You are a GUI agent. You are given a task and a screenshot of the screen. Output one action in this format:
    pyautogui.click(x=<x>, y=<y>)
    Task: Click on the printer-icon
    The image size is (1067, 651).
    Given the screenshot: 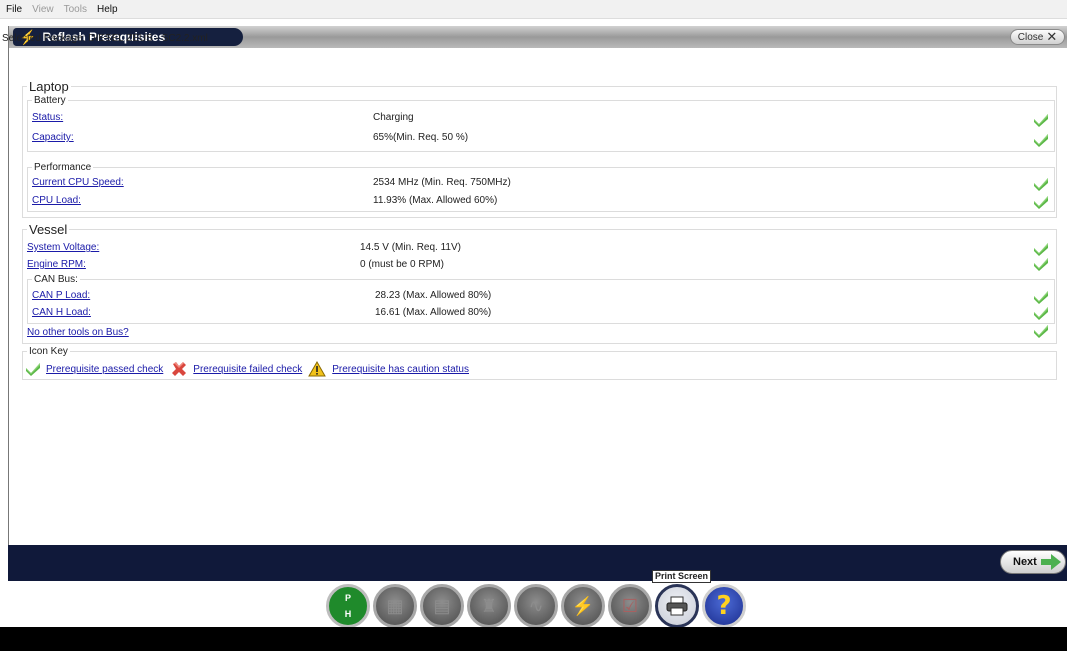 What is the action you would take?
    pyautogui.click(x=677, y=606)
    